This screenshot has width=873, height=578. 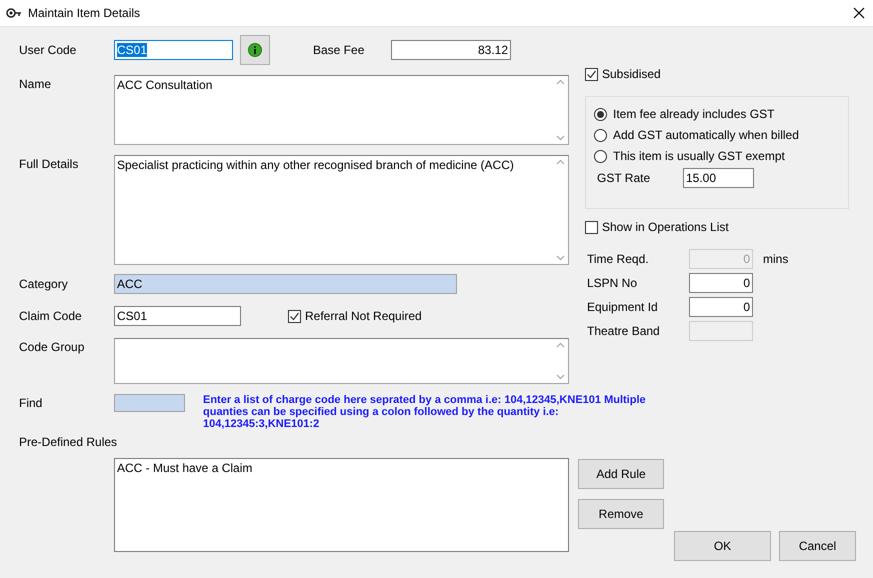 I want to click on checkbox-label: Referral Not Required, so click(x=363, y=316).